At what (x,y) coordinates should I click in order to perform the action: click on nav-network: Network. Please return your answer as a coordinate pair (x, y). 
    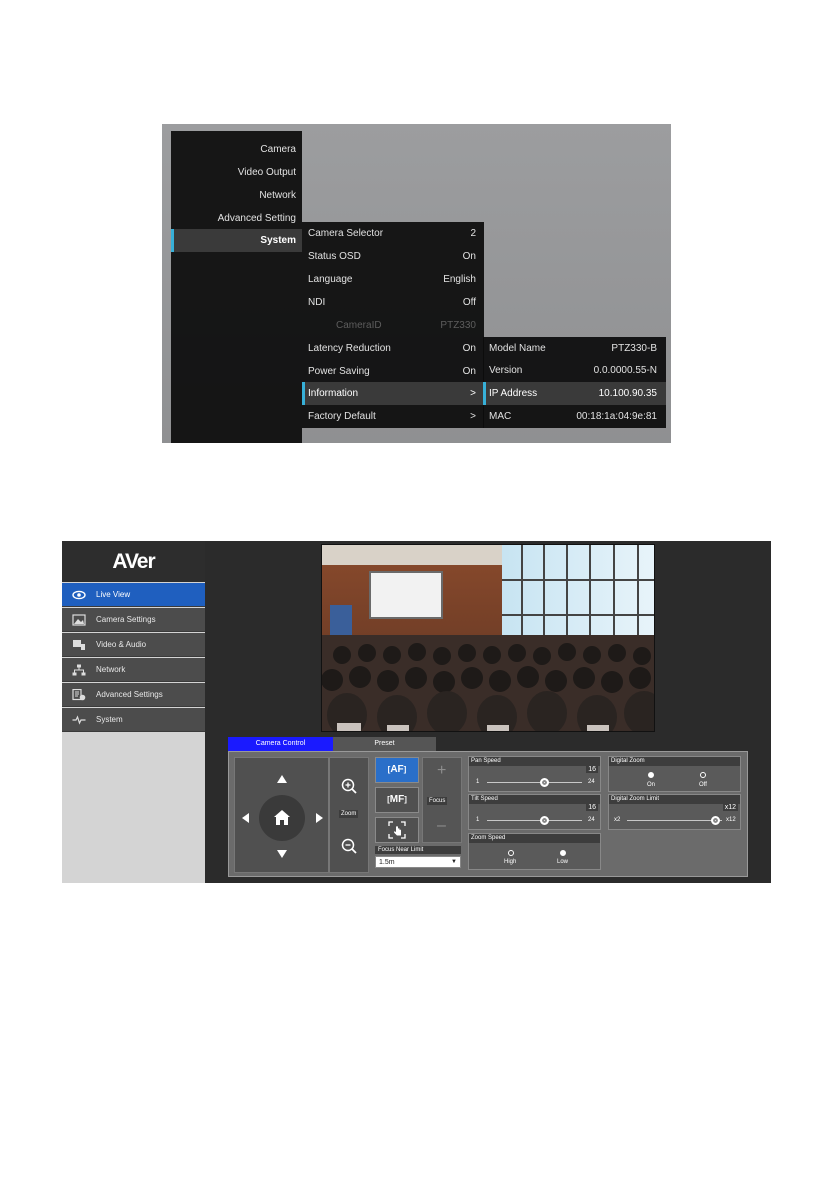
    Looking at the image, I should click on (133, 670).